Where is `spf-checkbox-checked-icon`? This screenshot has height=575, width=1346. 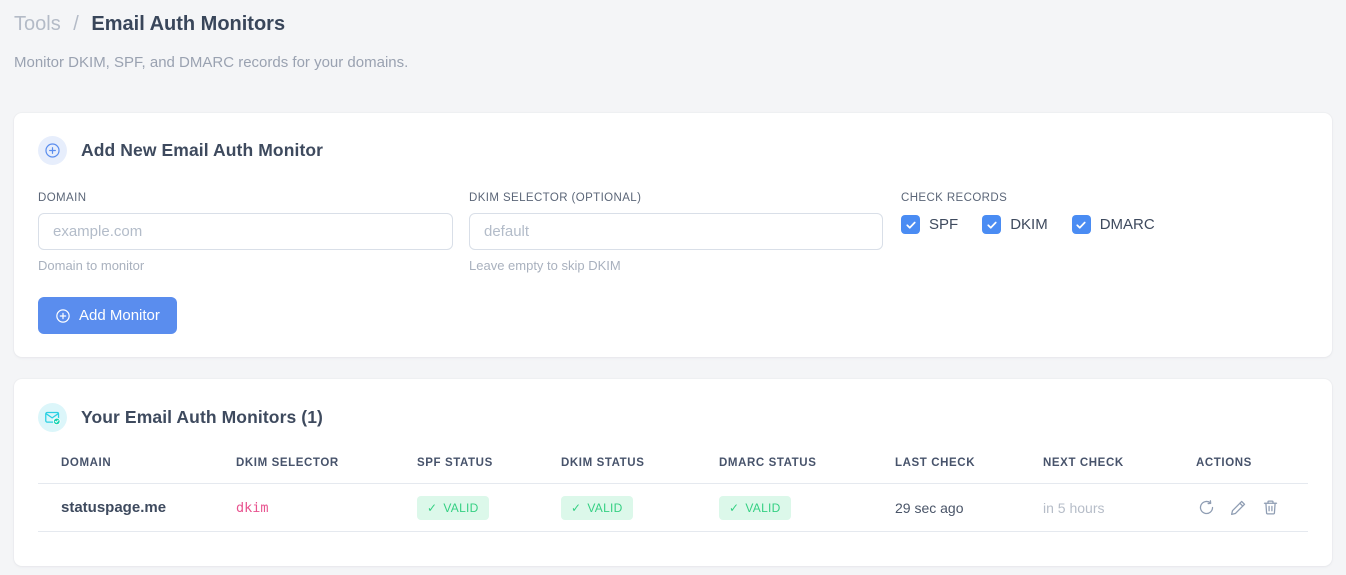 spf-checkbox-checked-icon is located at coordinates (910, 224).